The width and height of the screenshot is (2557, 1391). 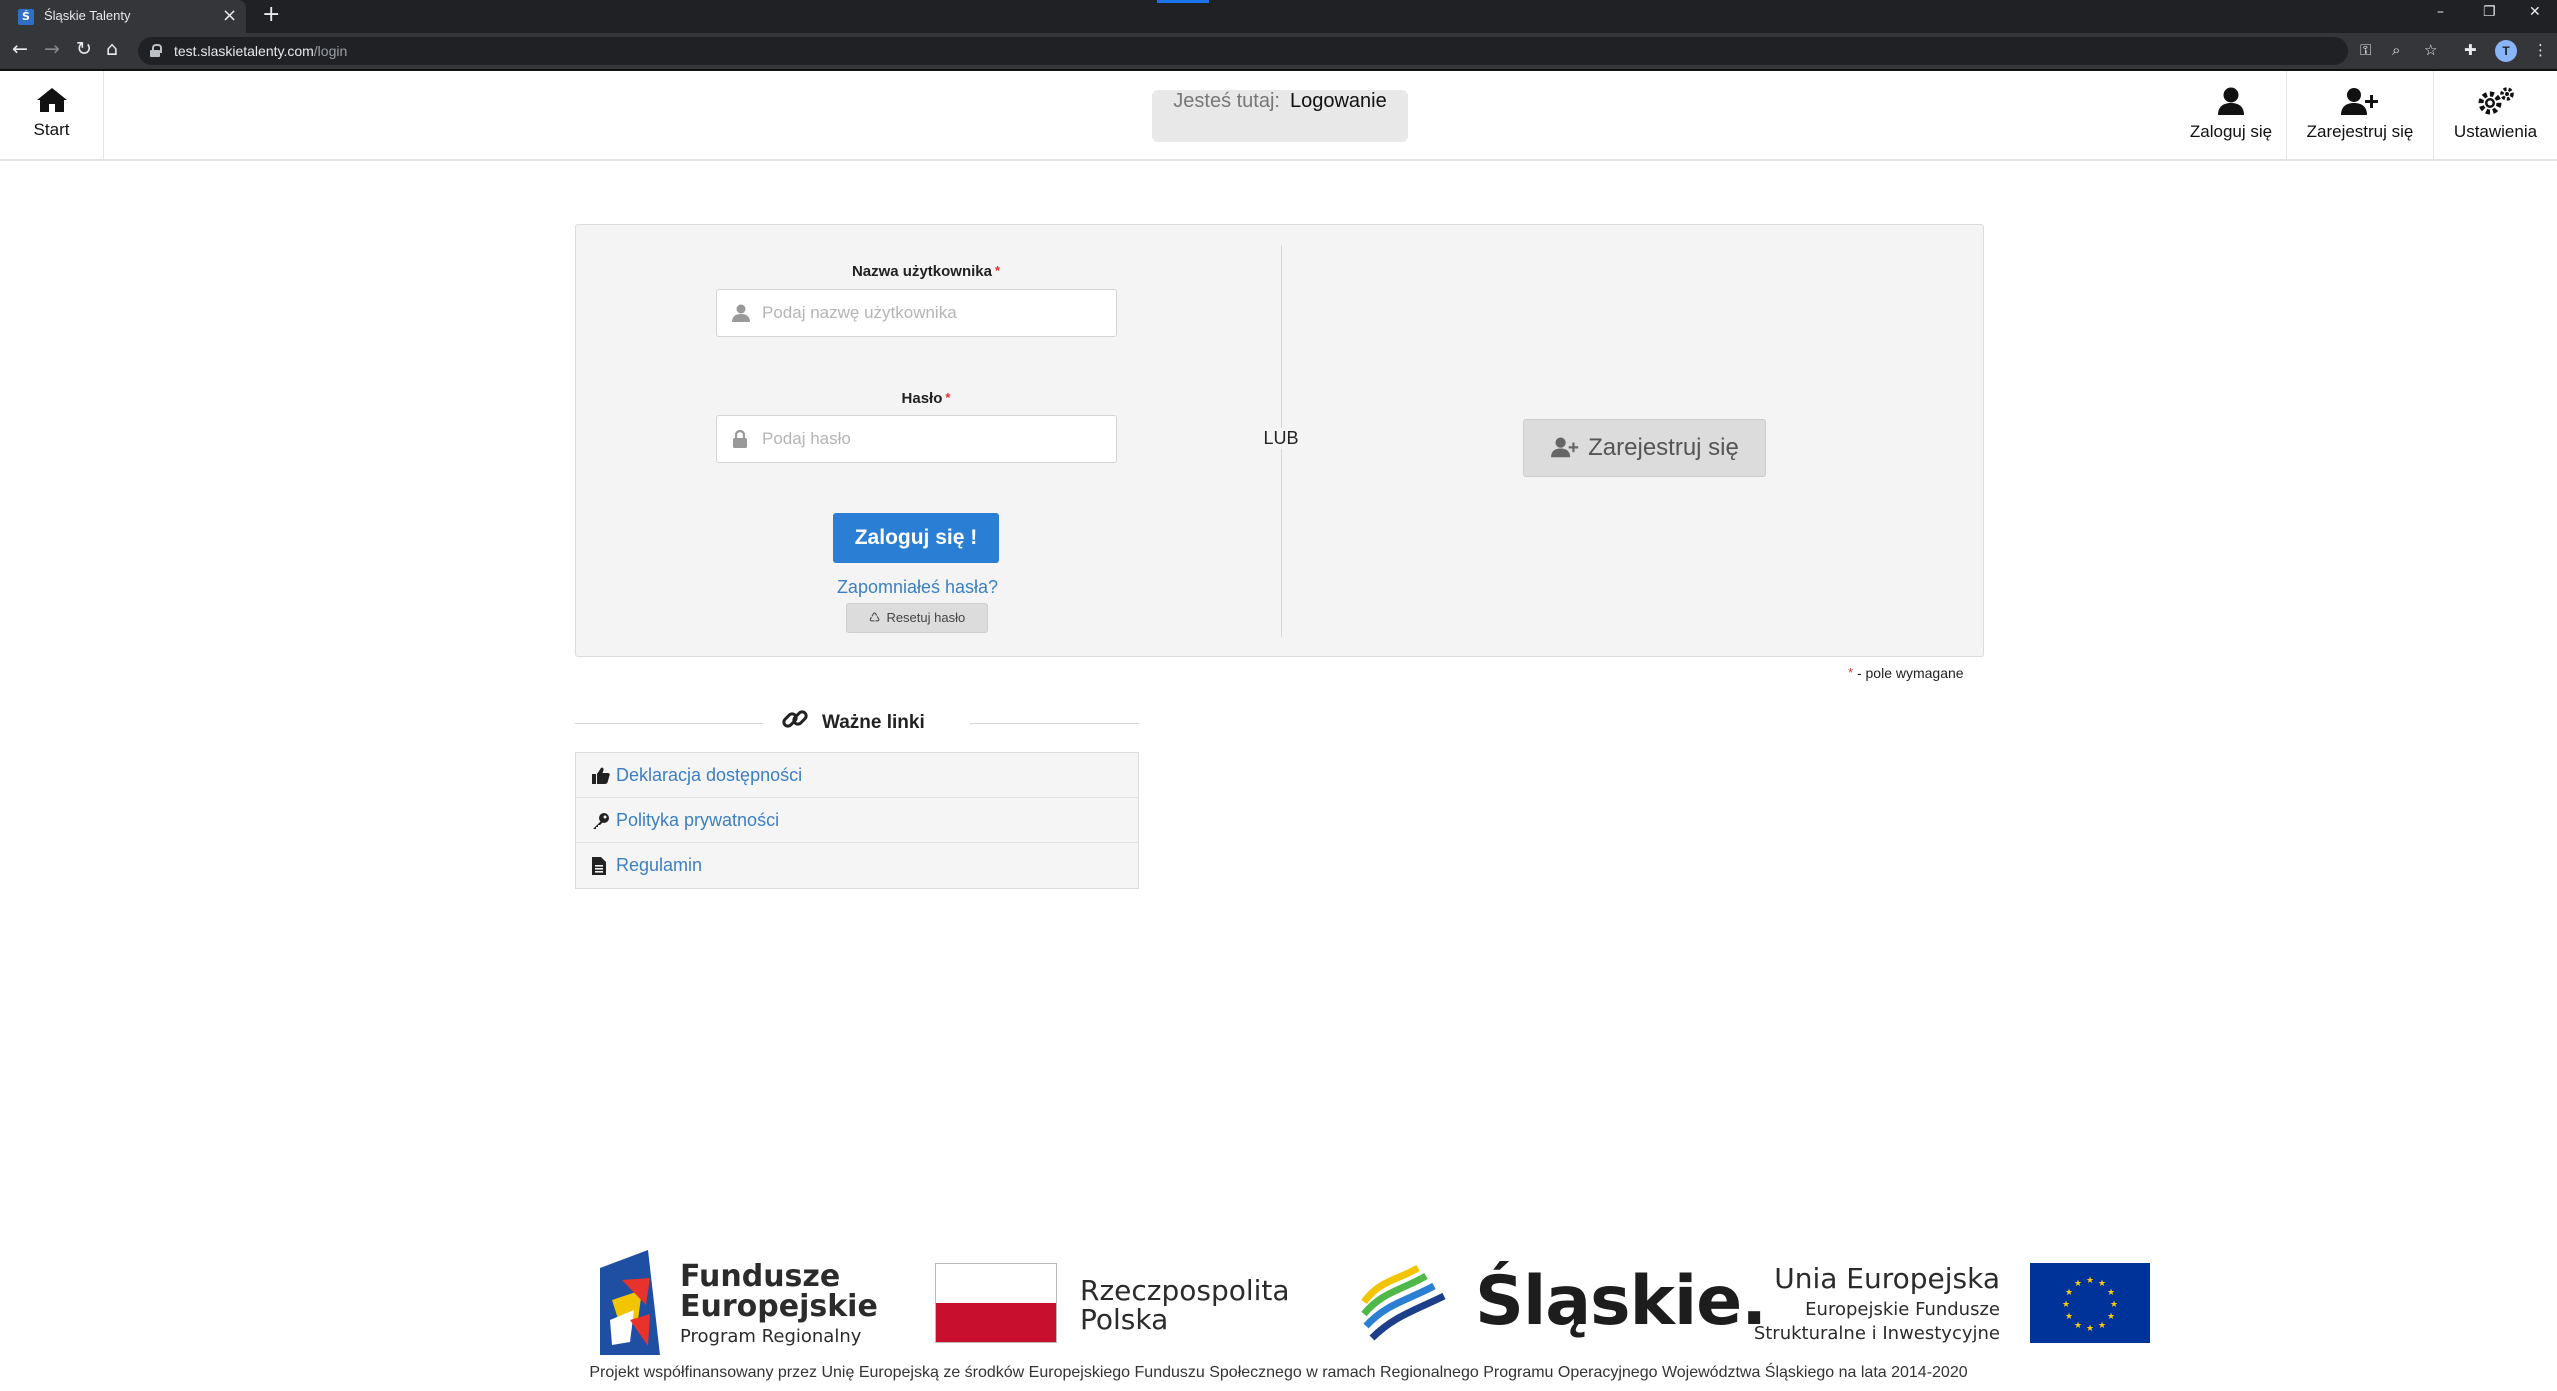 What do you see at coordinates (771, 1336) in the screenshot?
I see `european-funds-logo-sub: Program Regionalny` at bounding box center [771, 1336].